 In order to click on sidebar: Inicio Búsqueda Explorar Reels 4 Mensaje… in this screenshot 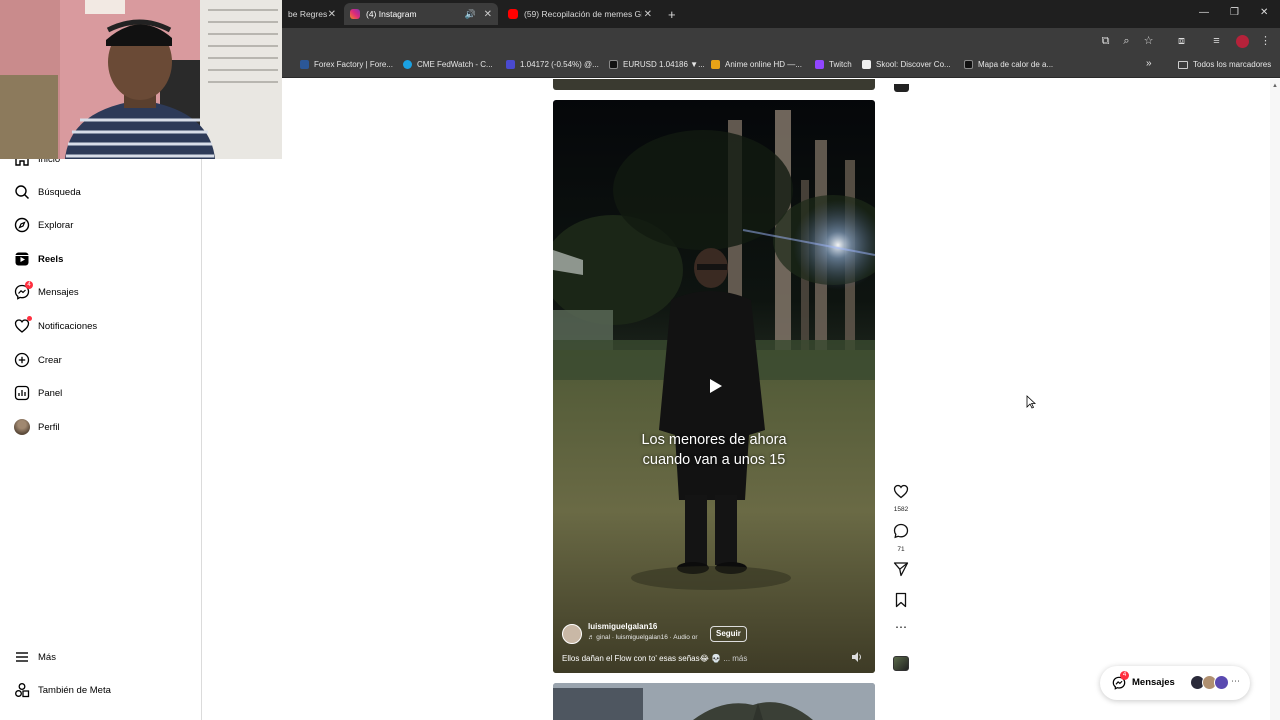, I will do `click(101, 399)`.